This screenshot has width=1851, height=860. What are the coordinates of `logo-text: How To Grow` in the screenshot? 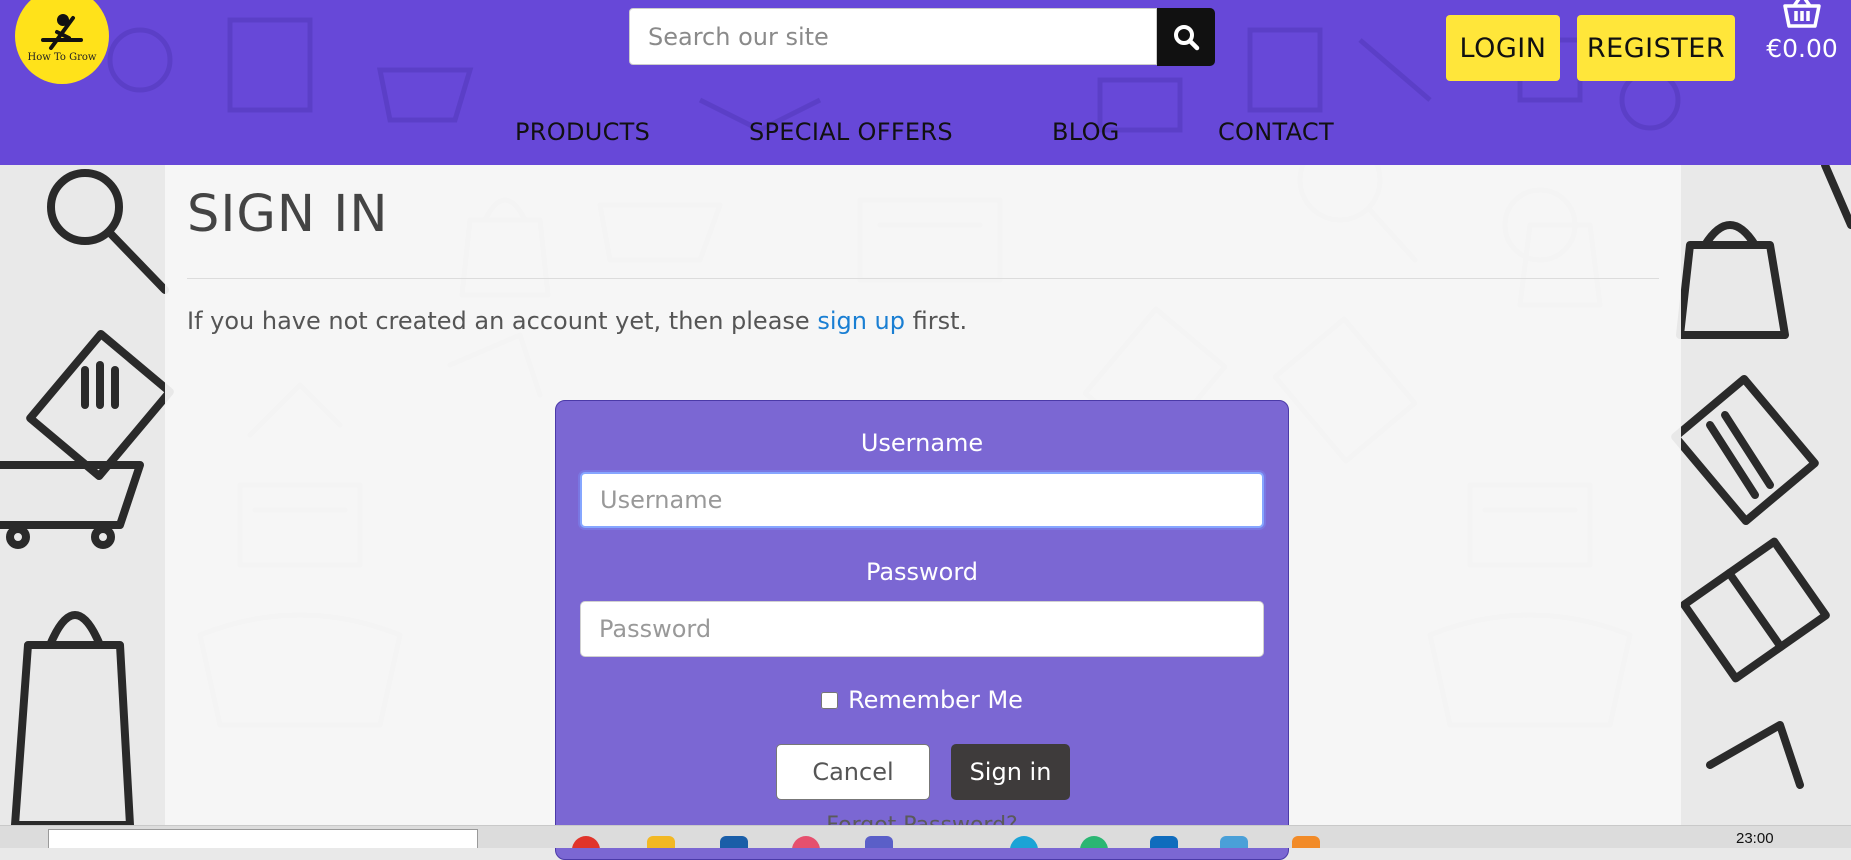 It's located at (62, 57).